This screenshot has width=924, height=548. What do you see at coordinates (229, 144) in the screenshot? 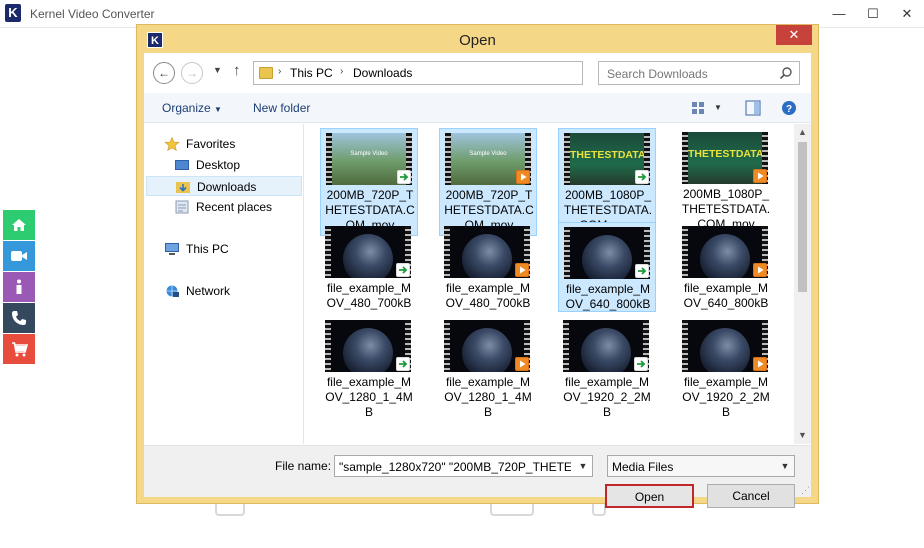
I see `nav-favorites: Favorites` at bounding box center [229, 144].